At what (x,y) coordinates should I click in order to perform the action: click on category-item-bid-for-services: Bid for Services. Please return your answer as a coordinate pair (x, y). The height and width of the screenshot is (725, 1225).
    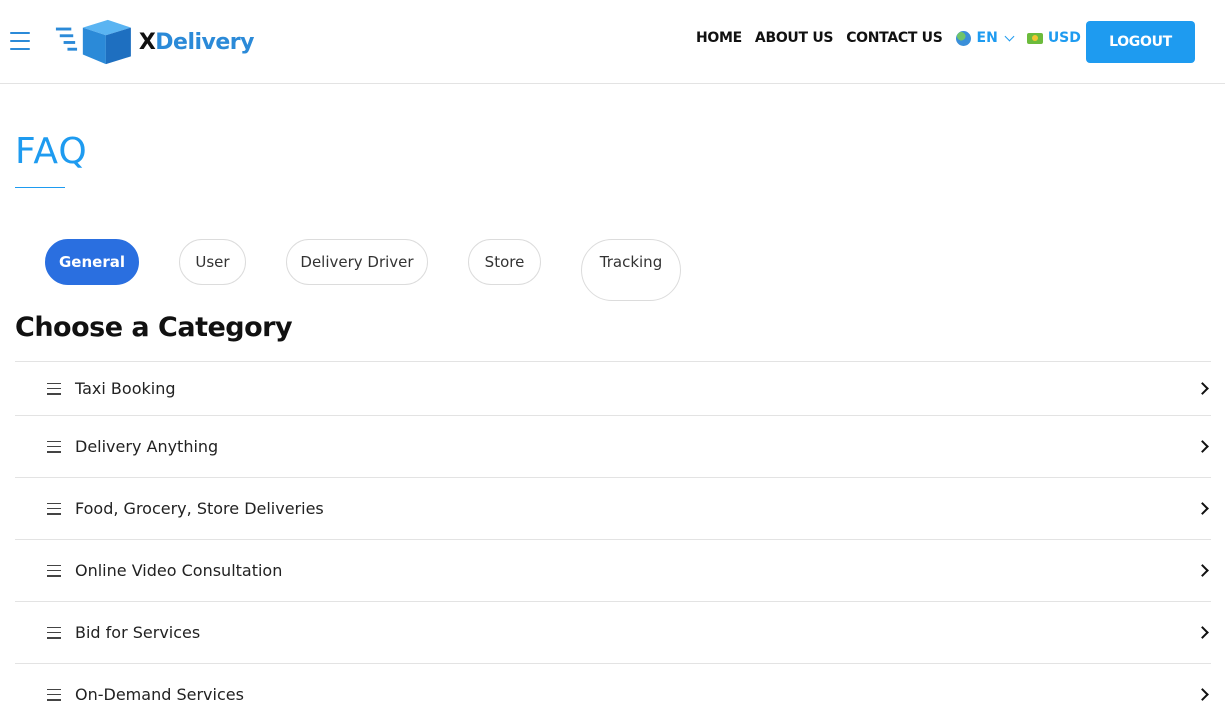
    Looking at the image, I should click on (613, 632).